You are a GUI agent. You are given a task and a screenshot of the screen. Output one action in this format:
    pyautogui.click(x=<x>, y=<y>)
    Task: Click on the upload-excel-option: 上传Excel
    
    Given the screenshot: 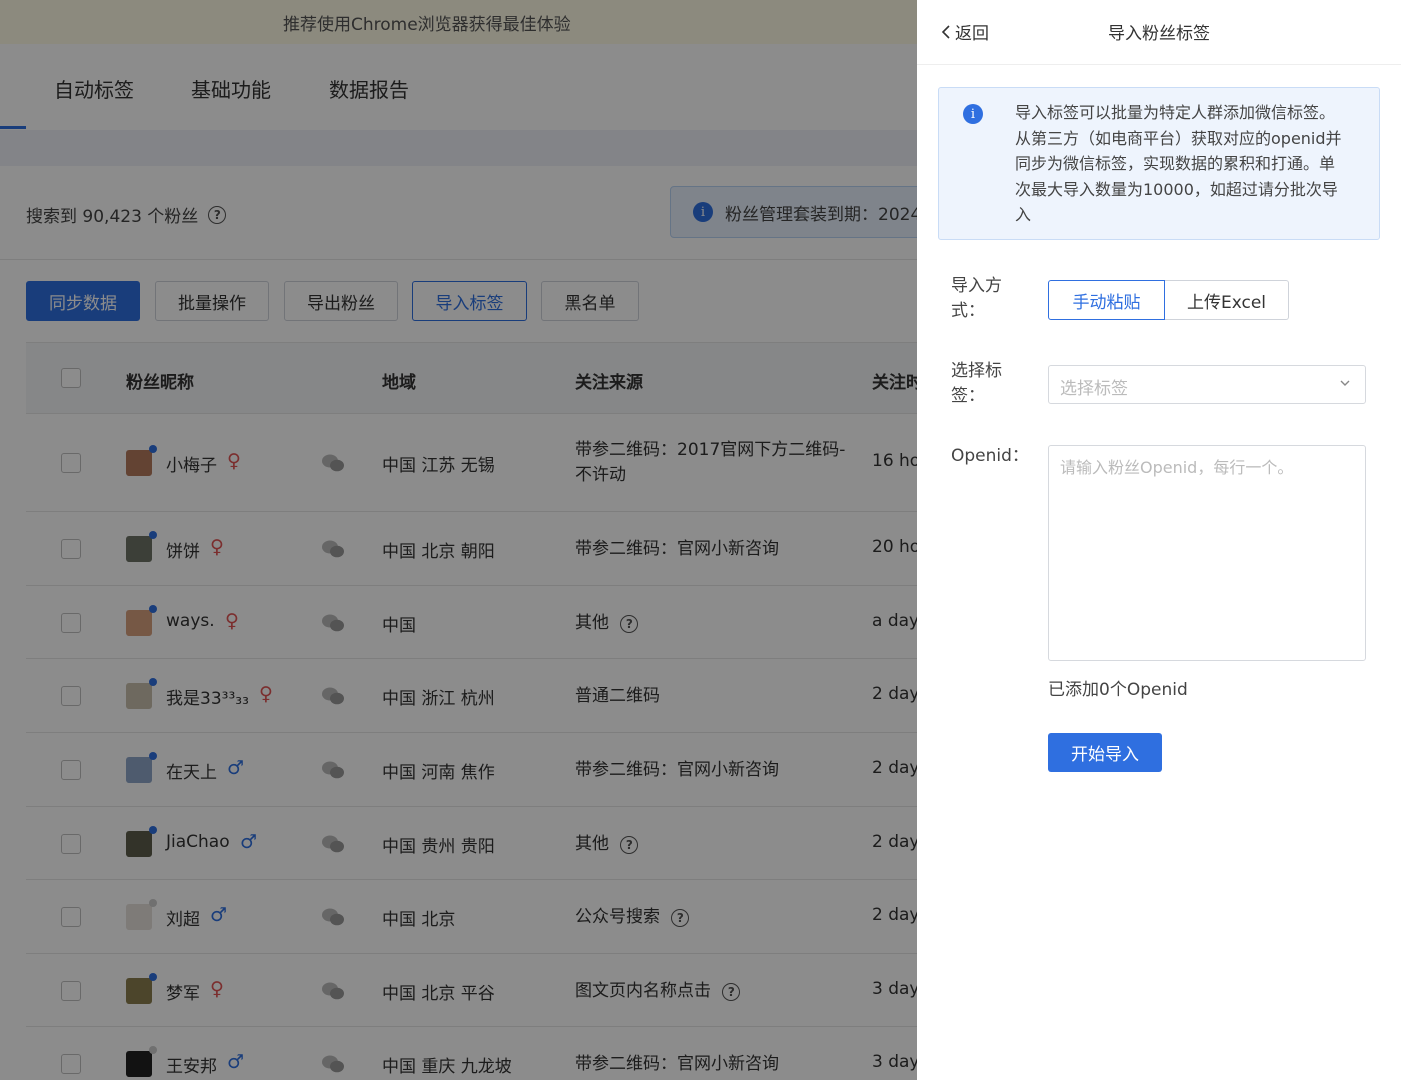 What is the action you would take?
    pyautogui.click(x=1227, y=300)
    